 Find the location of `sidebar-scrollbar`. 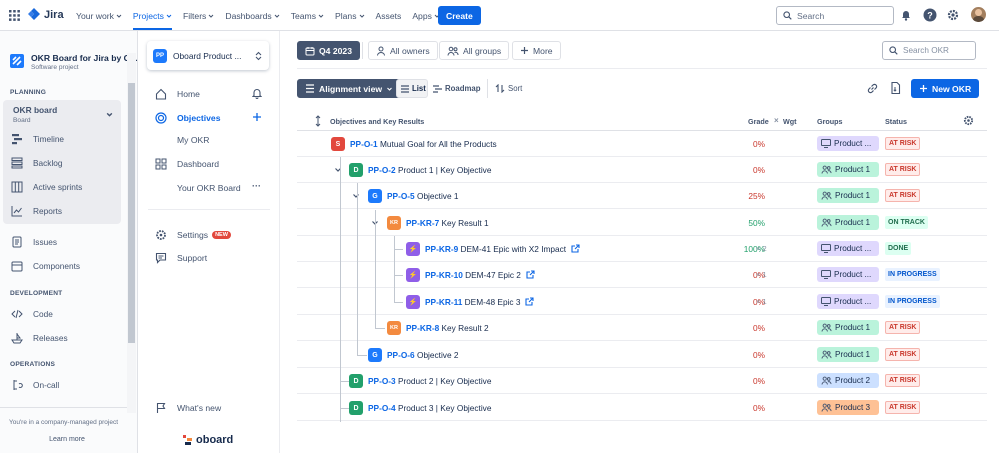

sidebar-scrollbar is located at coordinates (131, 233).